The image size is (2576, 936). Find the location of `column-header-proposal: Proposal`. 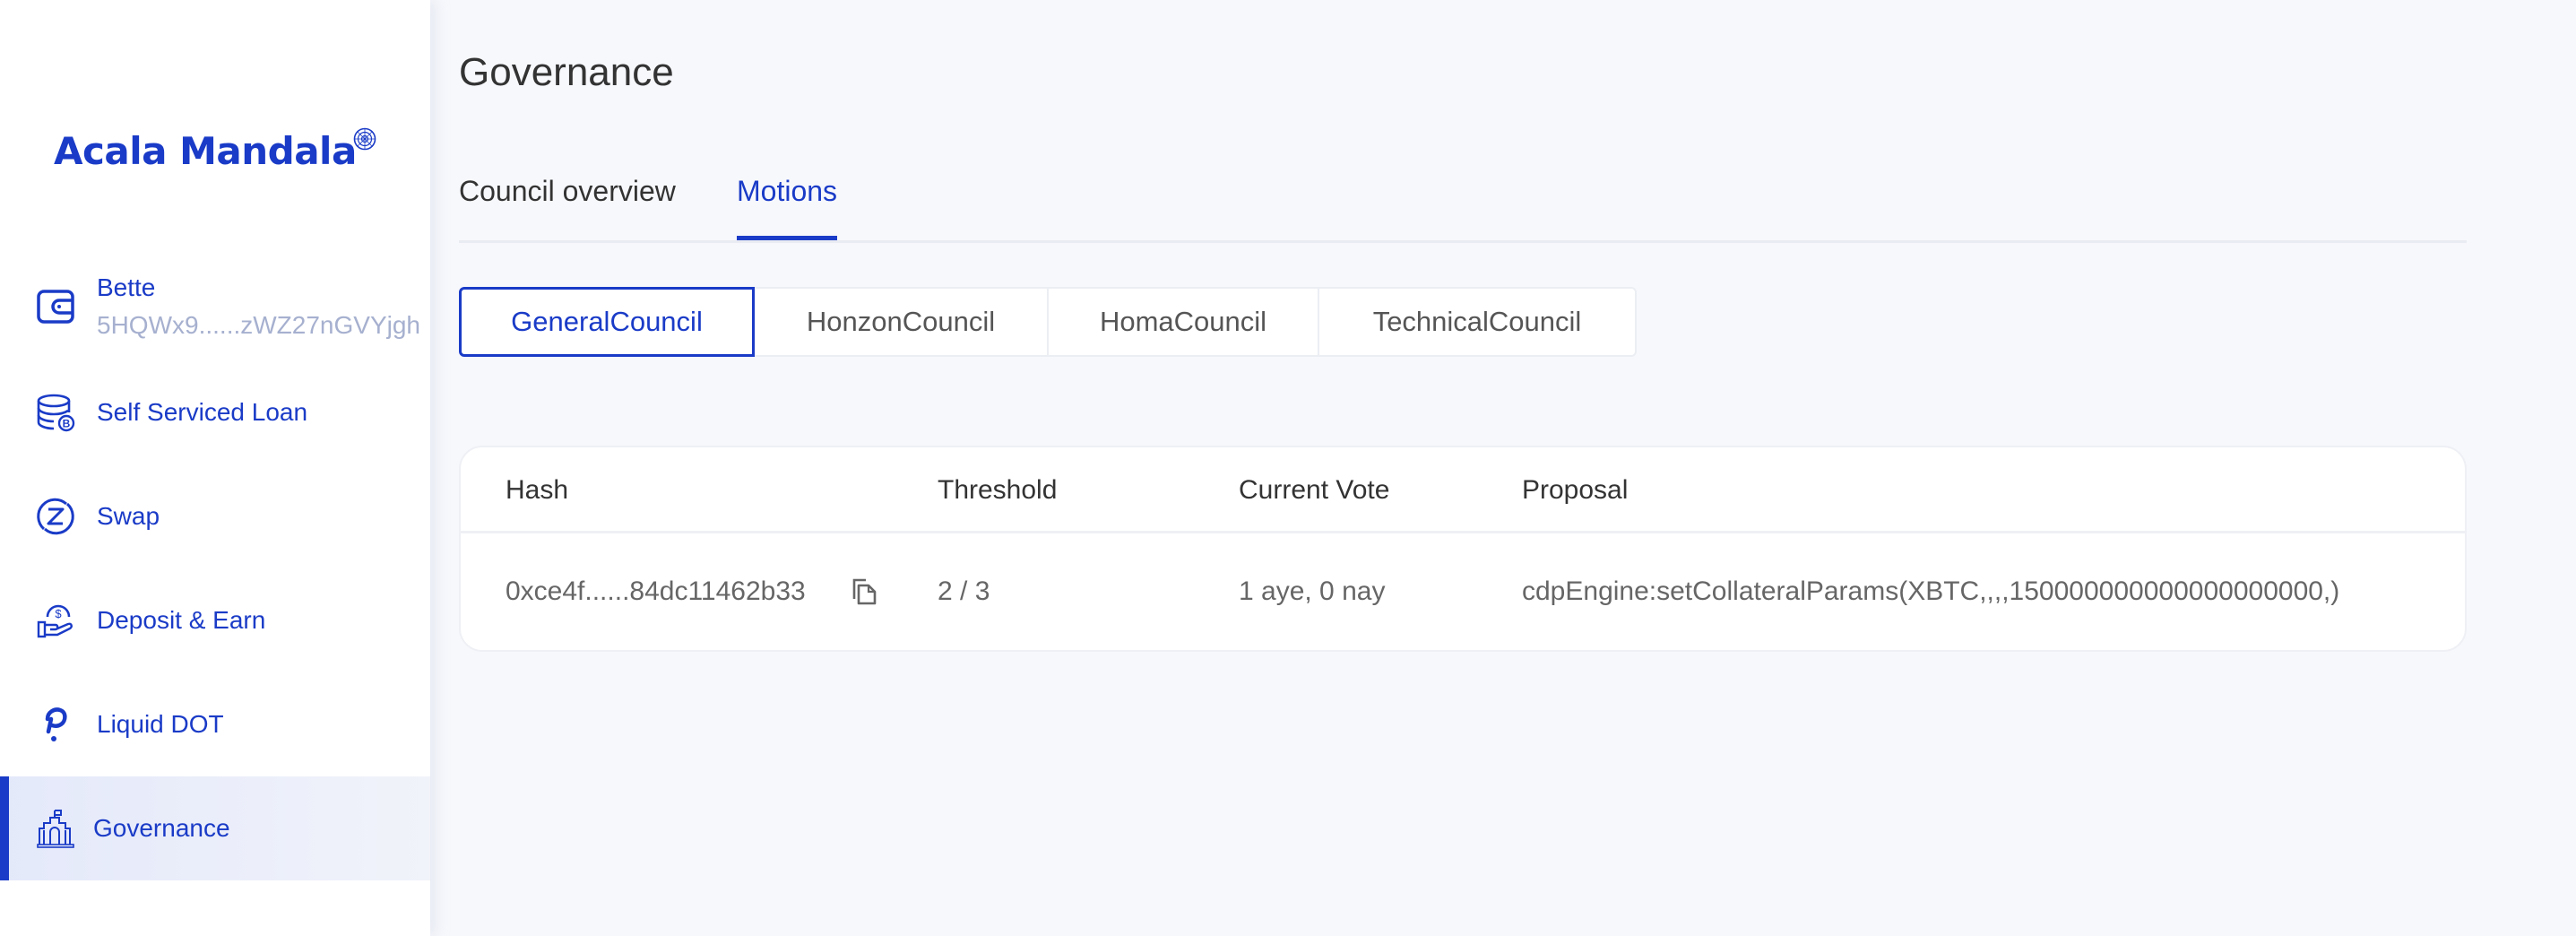

column-header-proposal: Proposal is located at coordinates (1575, 490).